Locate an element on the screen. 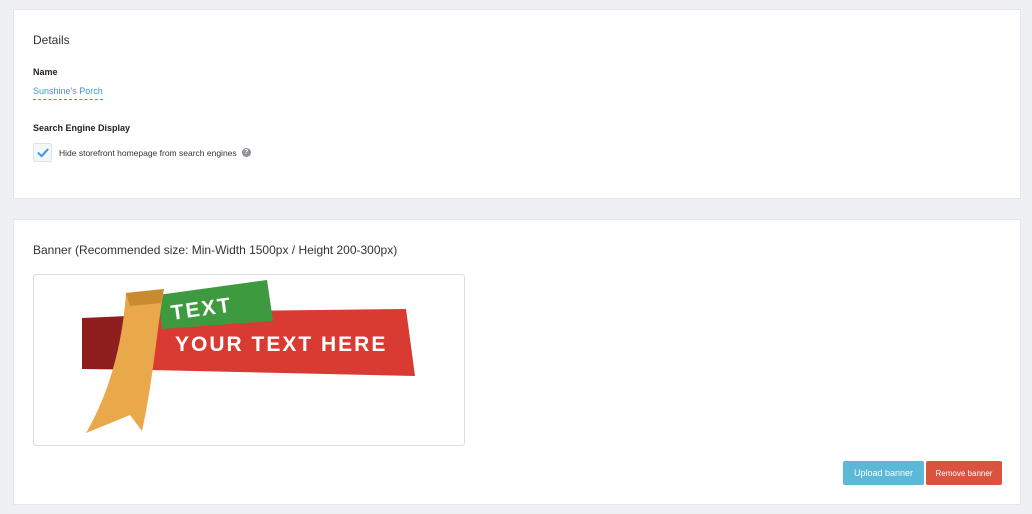 Image resolution: width=1032 pixels, height=514 pixels. banner-image: TEXT YOUR TEXT HERE is located at coordinates (248, 356).